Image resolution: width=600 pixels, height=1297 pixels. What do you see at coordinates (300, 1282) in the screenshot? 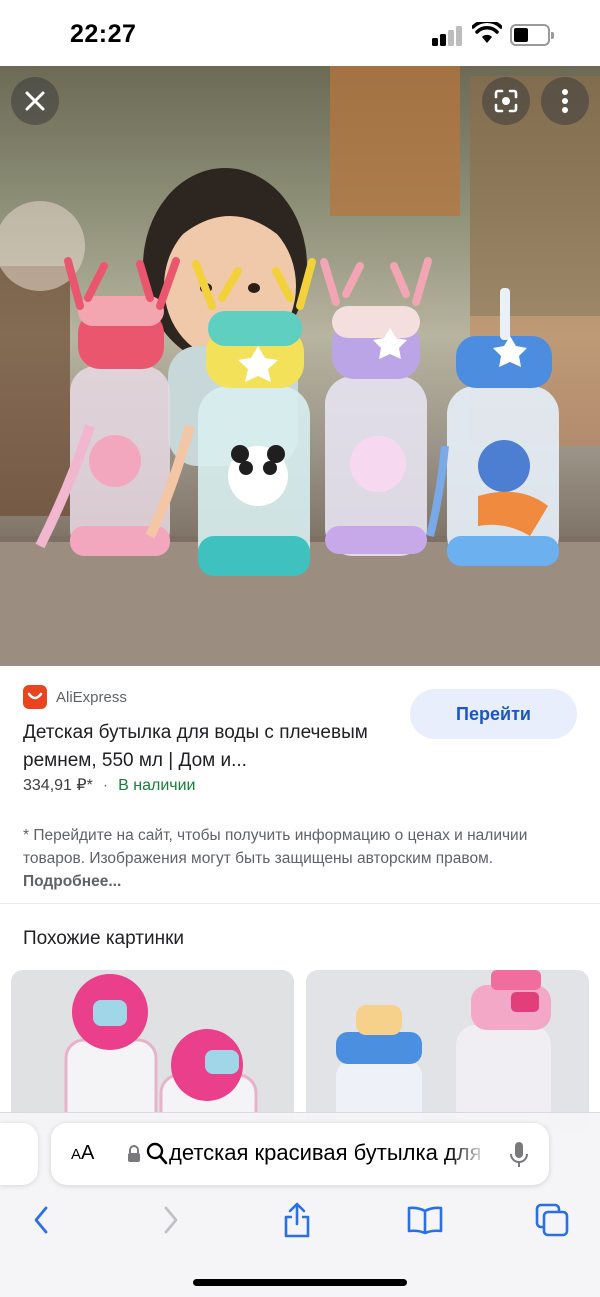
I see `home-indicator` at bounding box center [300, 1282].